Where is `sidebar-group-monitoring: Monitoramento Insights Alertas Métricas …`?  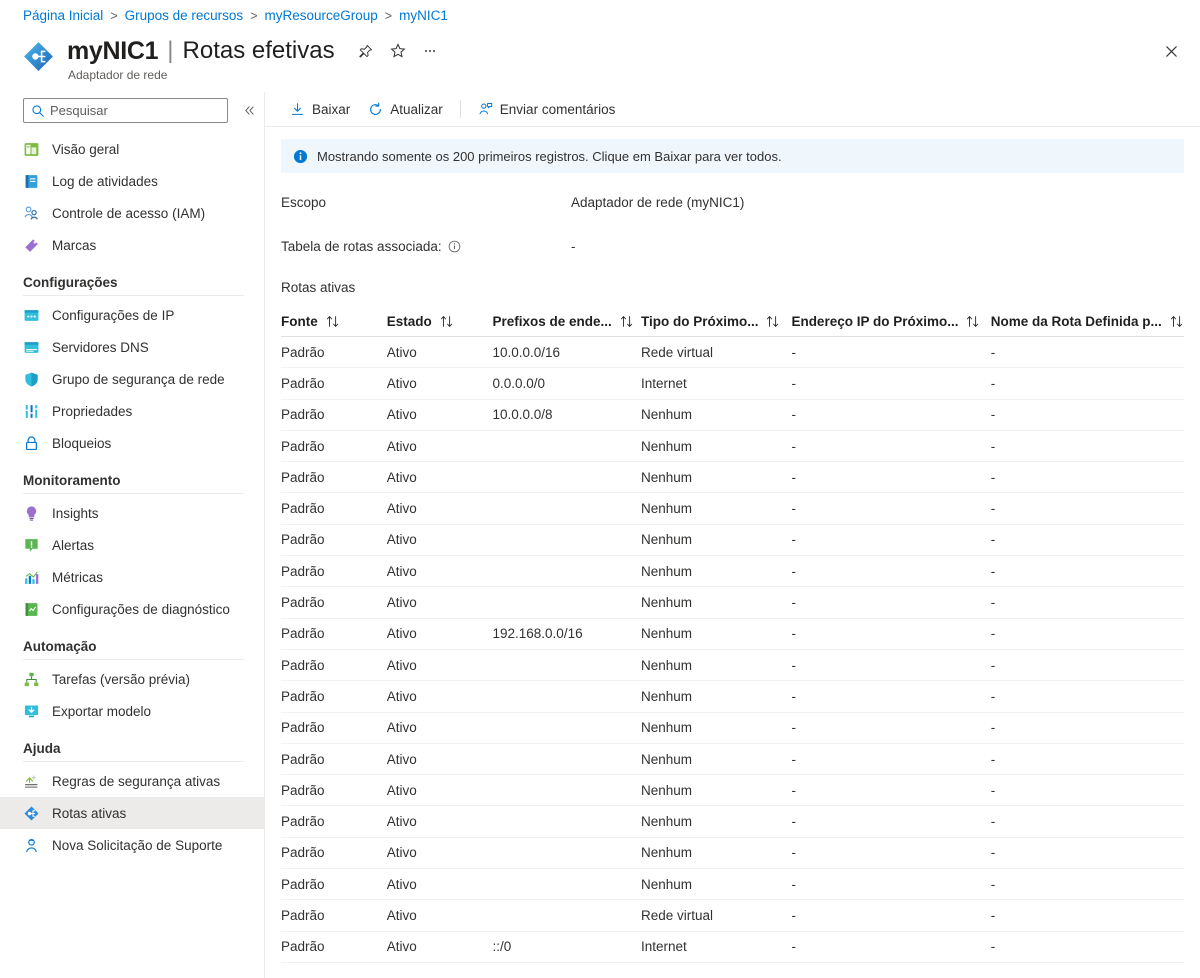
sidebar-group-monitoring: Monitoramento Insights Alertas Métricas … is located at coordinates (132, 549).